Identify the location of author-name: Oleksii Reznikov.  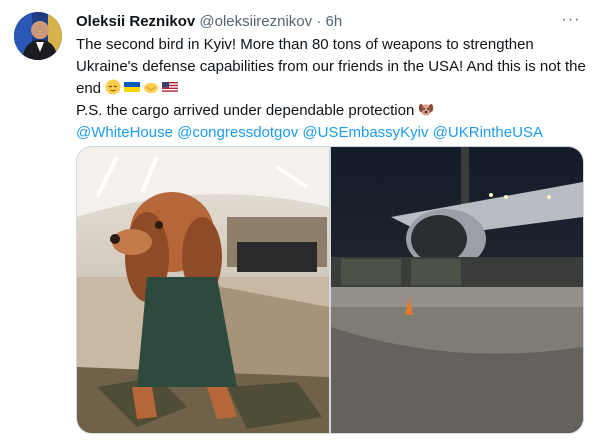
(135, 21).